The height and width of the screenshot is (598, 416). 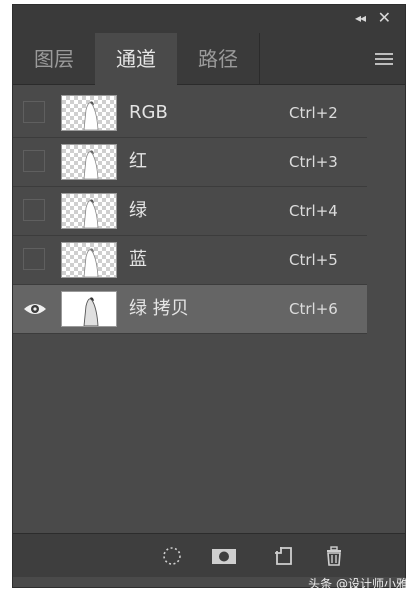 What do you see at coordinates (138, 210) in the screenshot?
I see `channel-name: 绿` at bounding box center [138, 210].